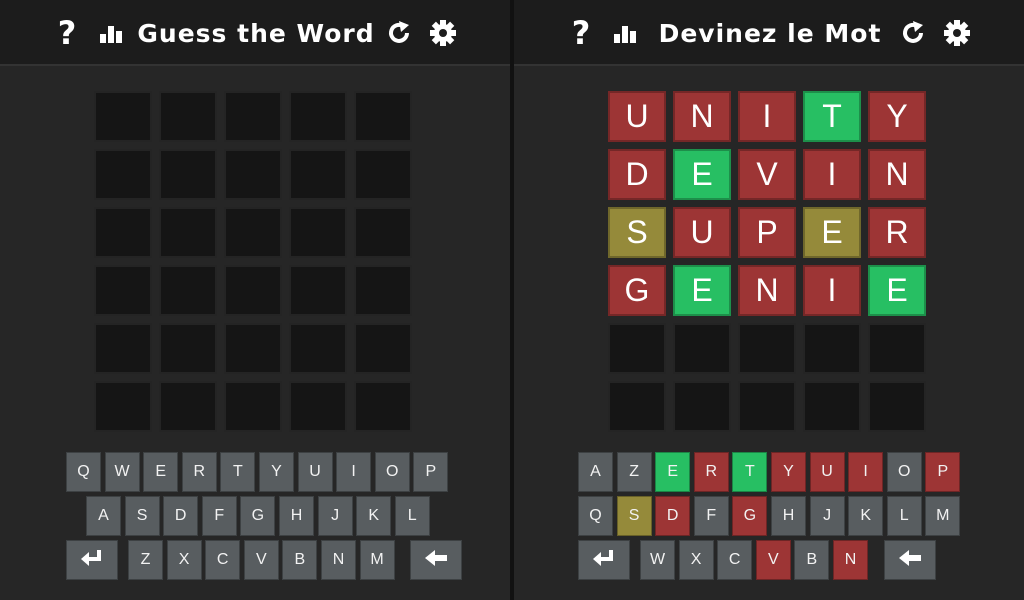 The image size is (1024, 600). Describe the element at coordinates (767, 232) in the screenshot. I see `board-tile: P` at that location.